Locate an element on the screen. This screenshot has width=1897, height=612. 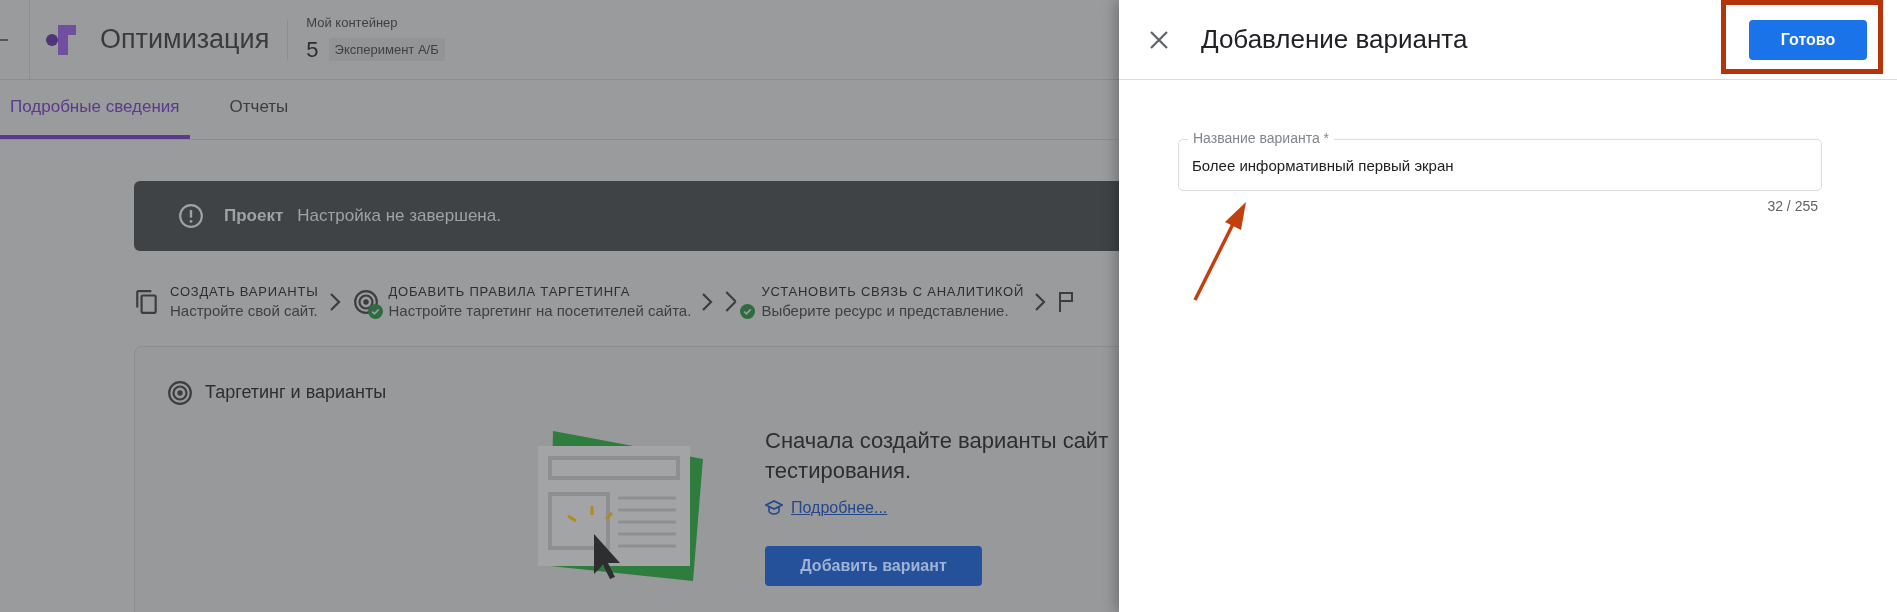
tab: Отчеты is located at coordinates (259, 109).